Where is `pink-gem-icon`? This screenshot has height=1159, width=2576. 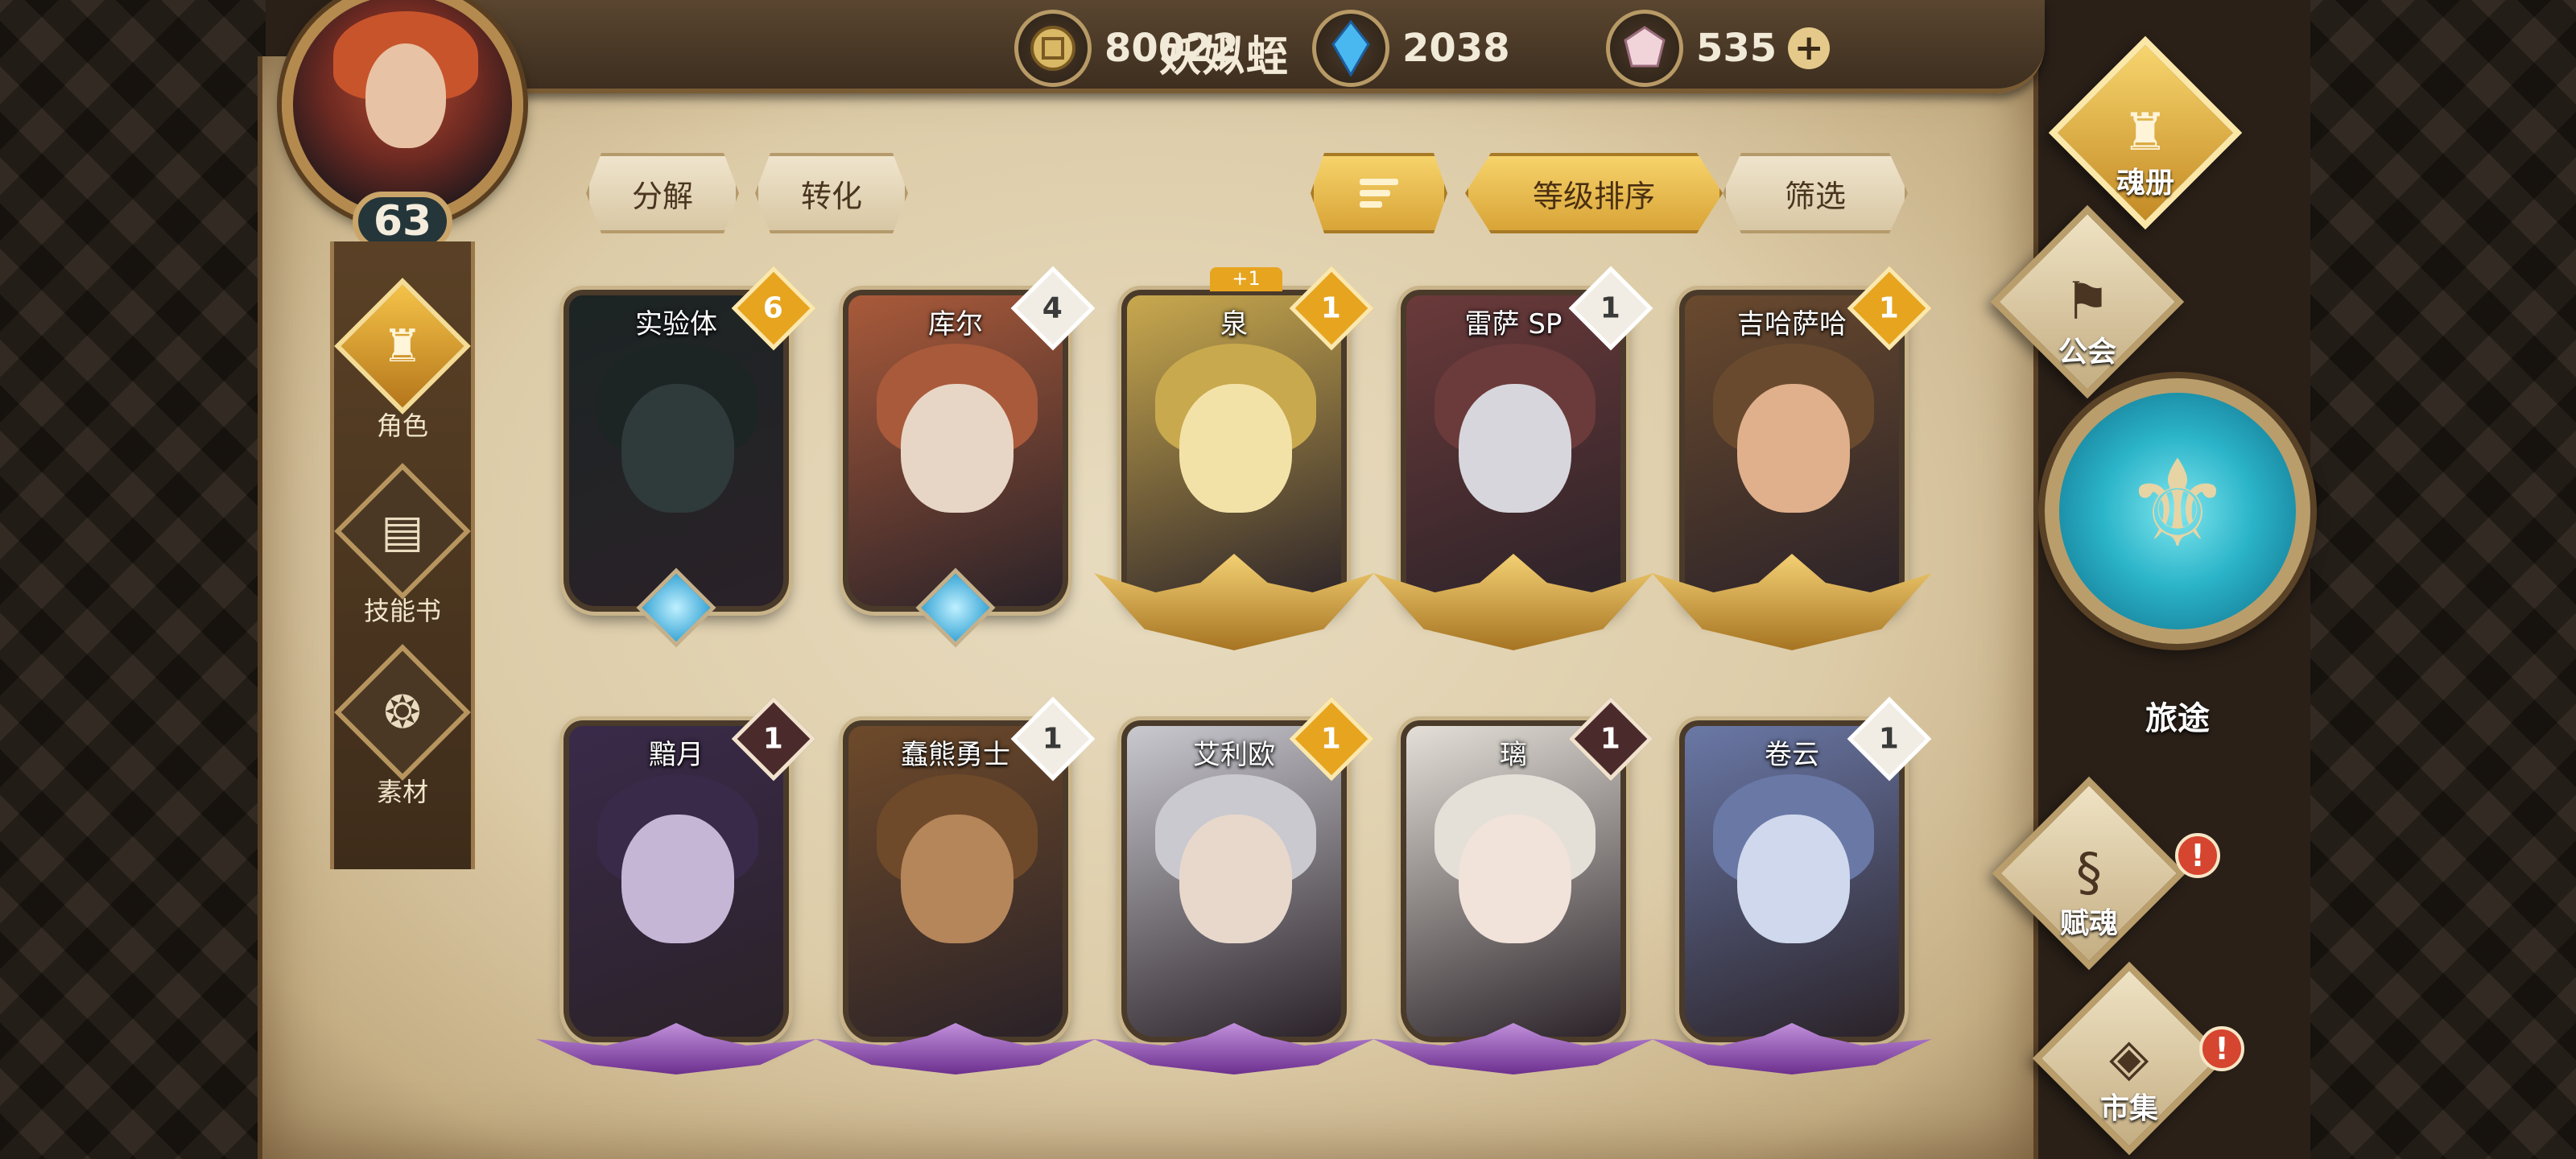 pink-gem-icon is located at coordinates (1644, 48).